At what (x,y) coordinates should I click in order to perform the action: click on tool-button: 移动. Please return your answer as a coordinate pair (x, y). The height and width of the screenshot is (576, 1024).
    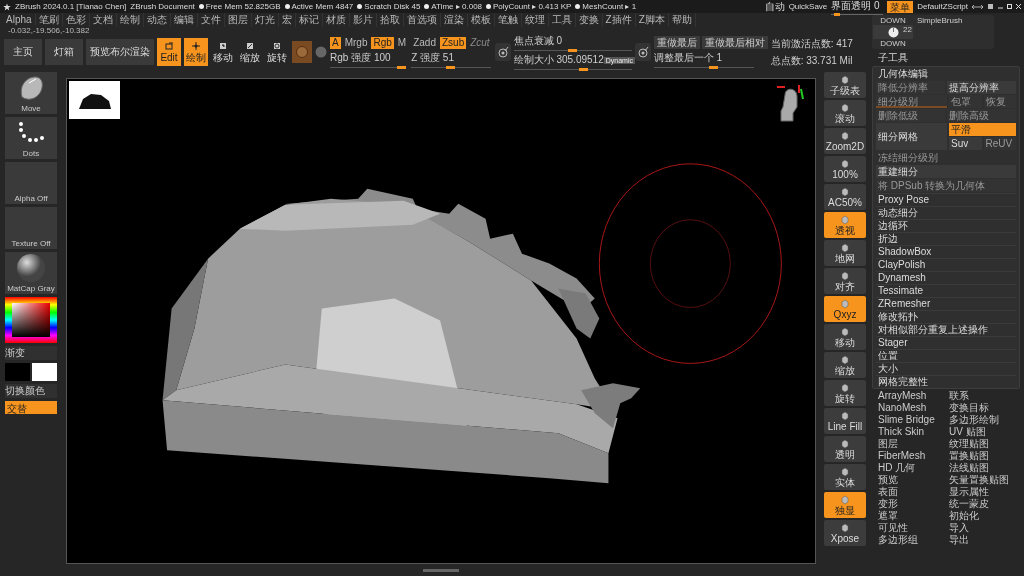
    Looking at the image, I should click on (223, 52).